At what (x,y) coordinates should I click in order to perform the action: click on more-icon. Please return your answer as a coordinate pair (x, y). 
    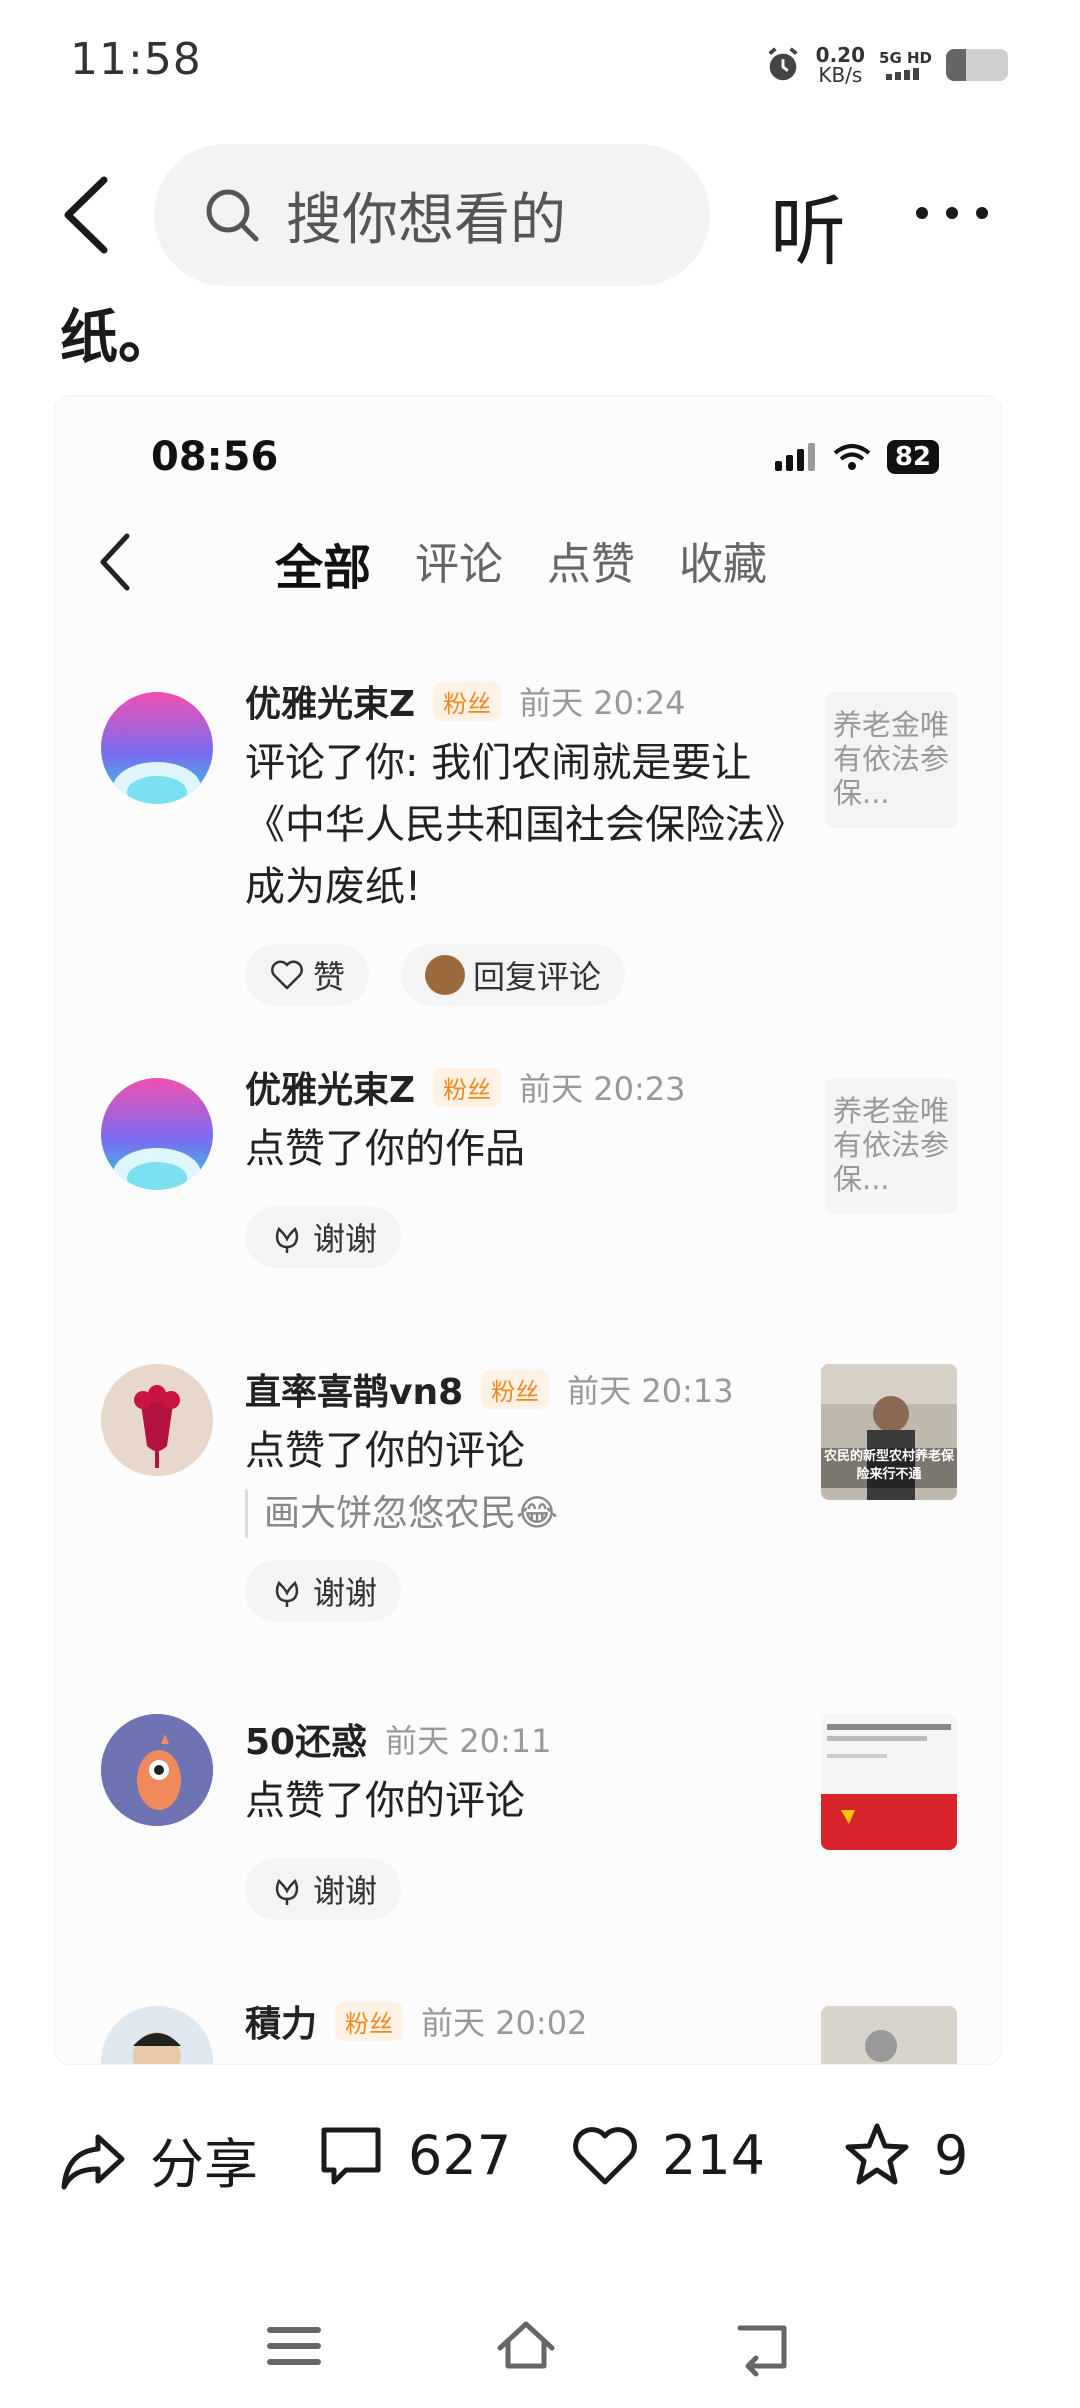
    Looking at the image, I should click on (952, 213).